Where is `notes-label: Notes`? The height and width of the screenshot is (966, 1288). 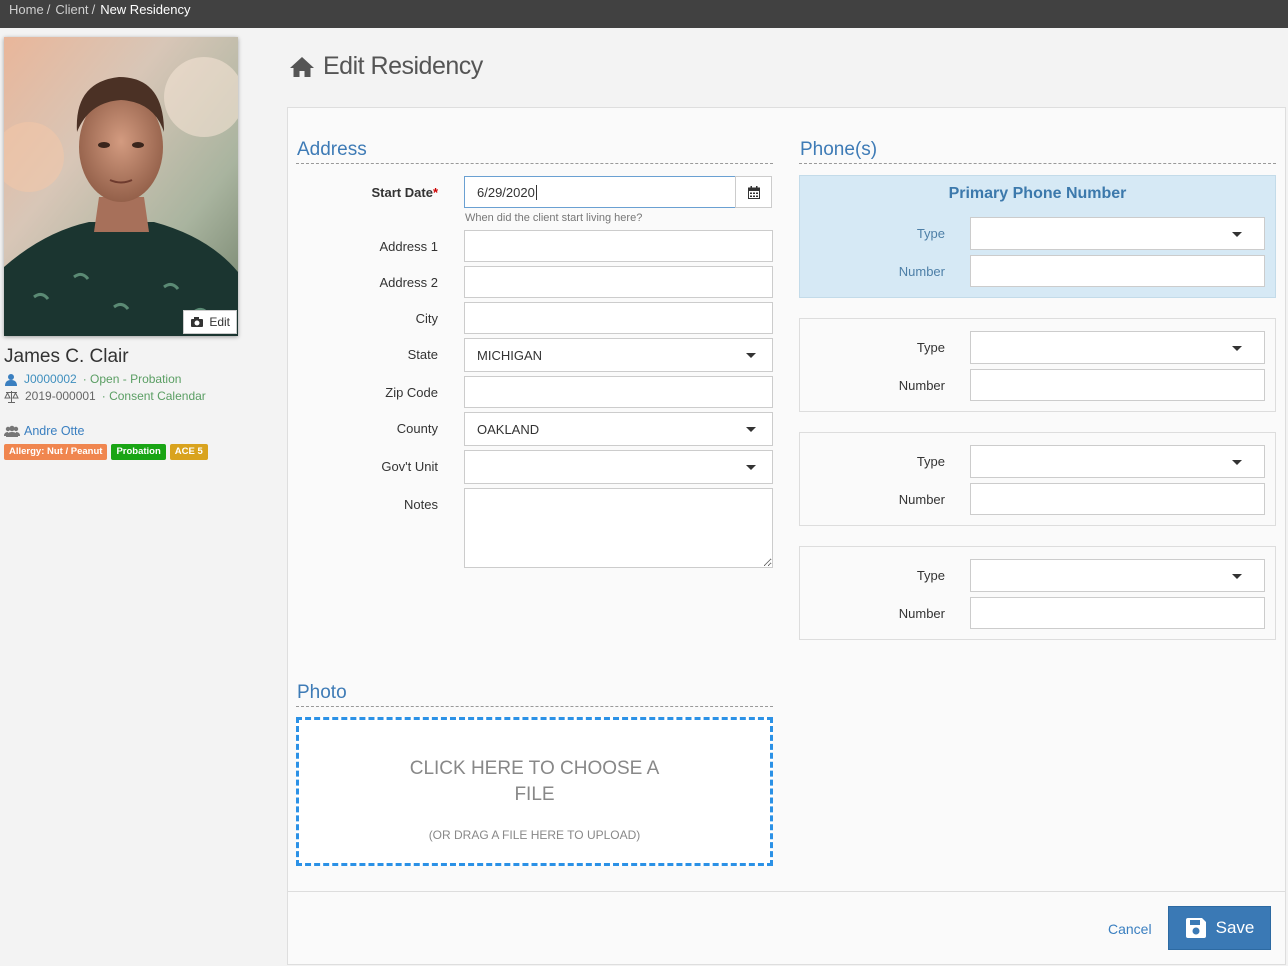
notes-label: Notes is located at coordinates (421, 504).